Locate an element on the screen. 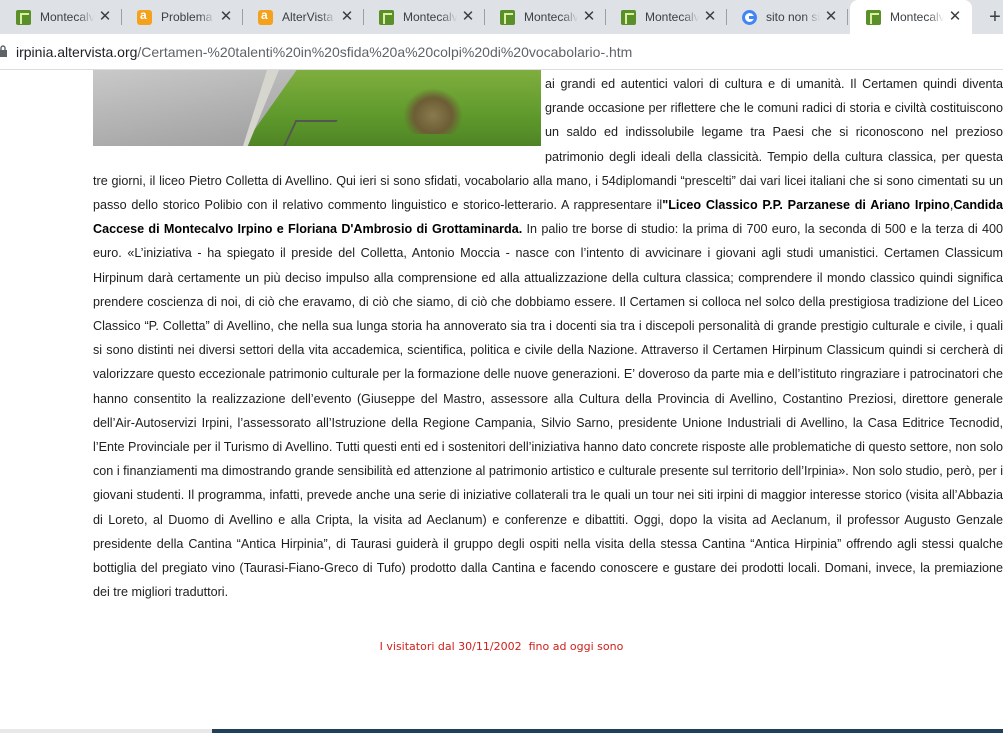 The image size is (1003, 733). tab-montecalvo-3: Montecalvo Irpino ✕ is located at coordinates (545, 17).